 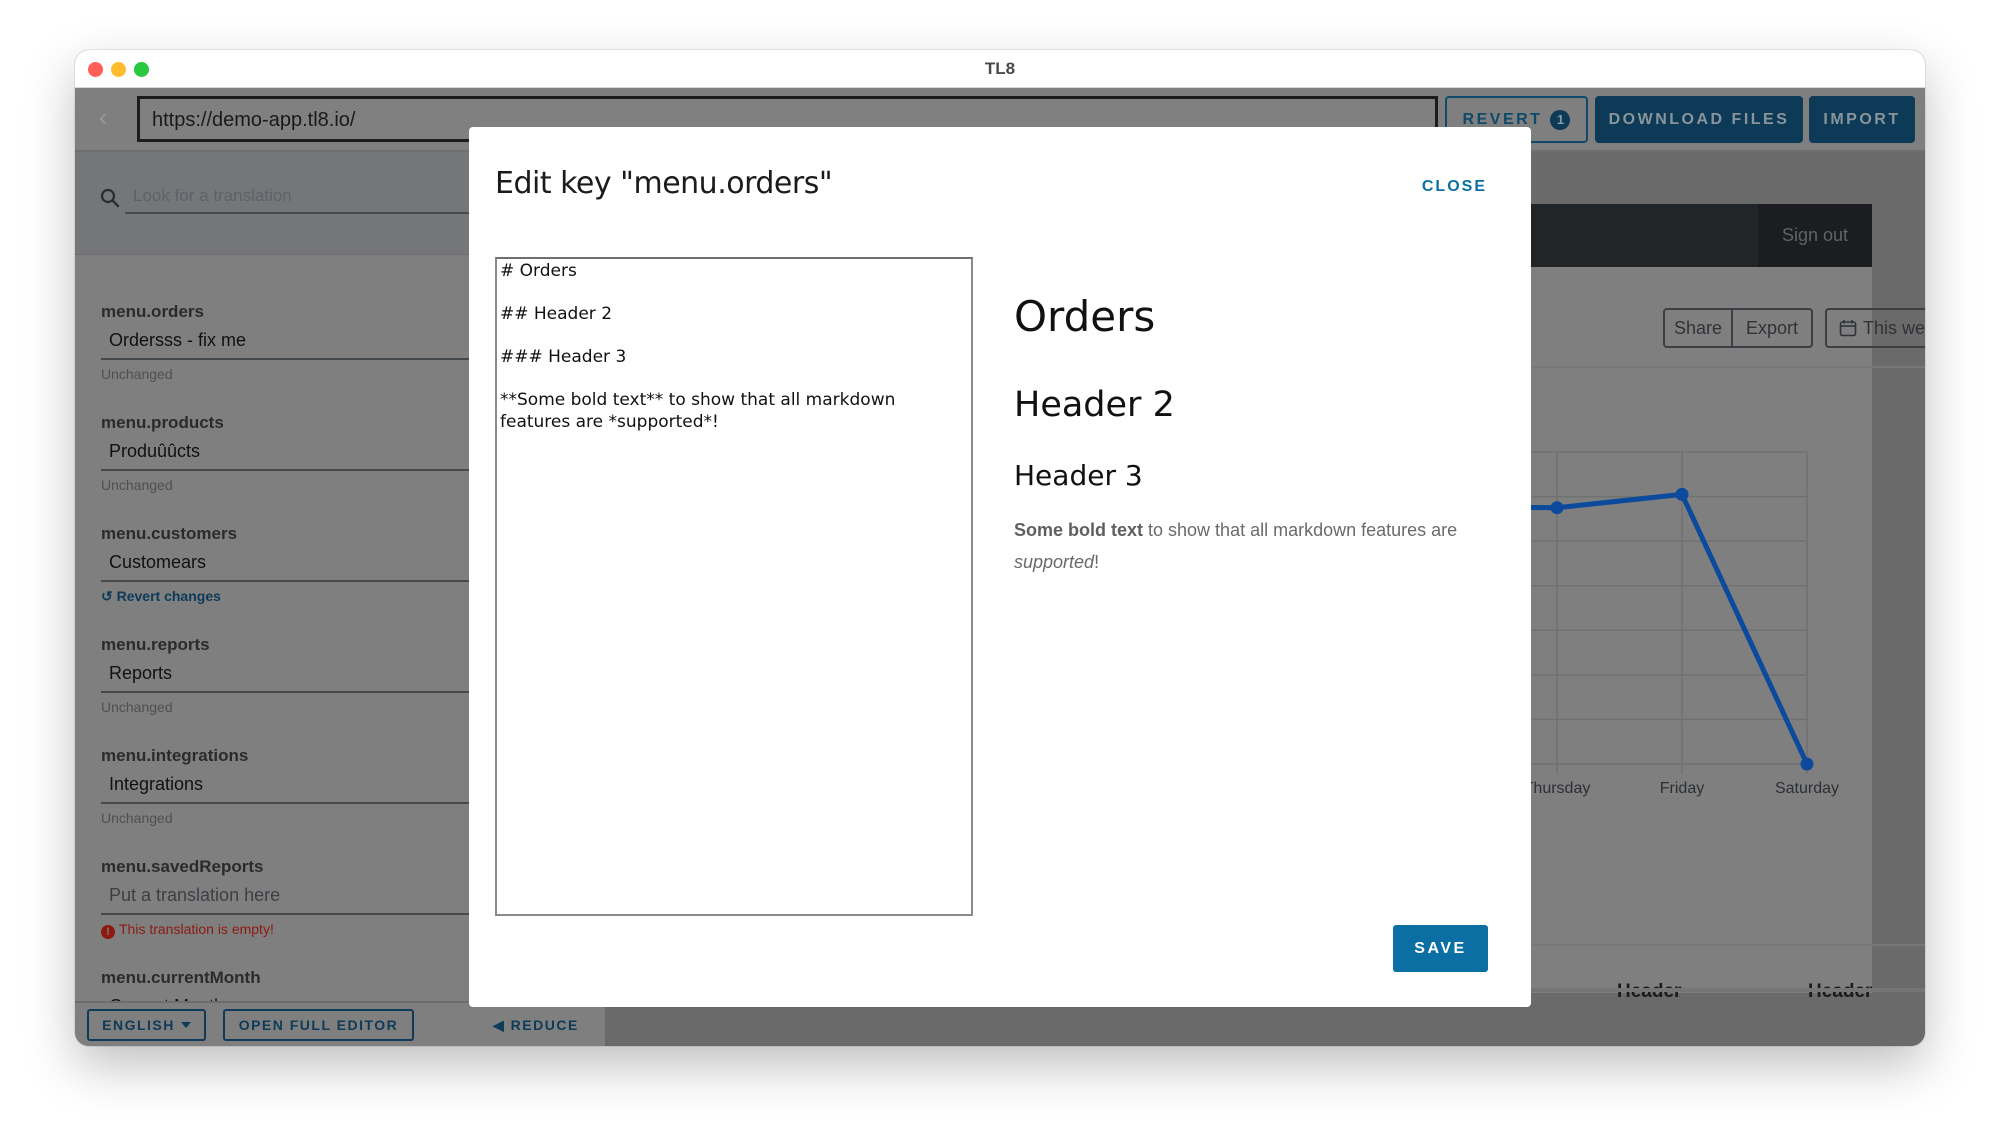 What do you see at coordinates (1454, 187) in the screenshot?
I see `close-button: CLOSE` at bounding box center [1454, 187].